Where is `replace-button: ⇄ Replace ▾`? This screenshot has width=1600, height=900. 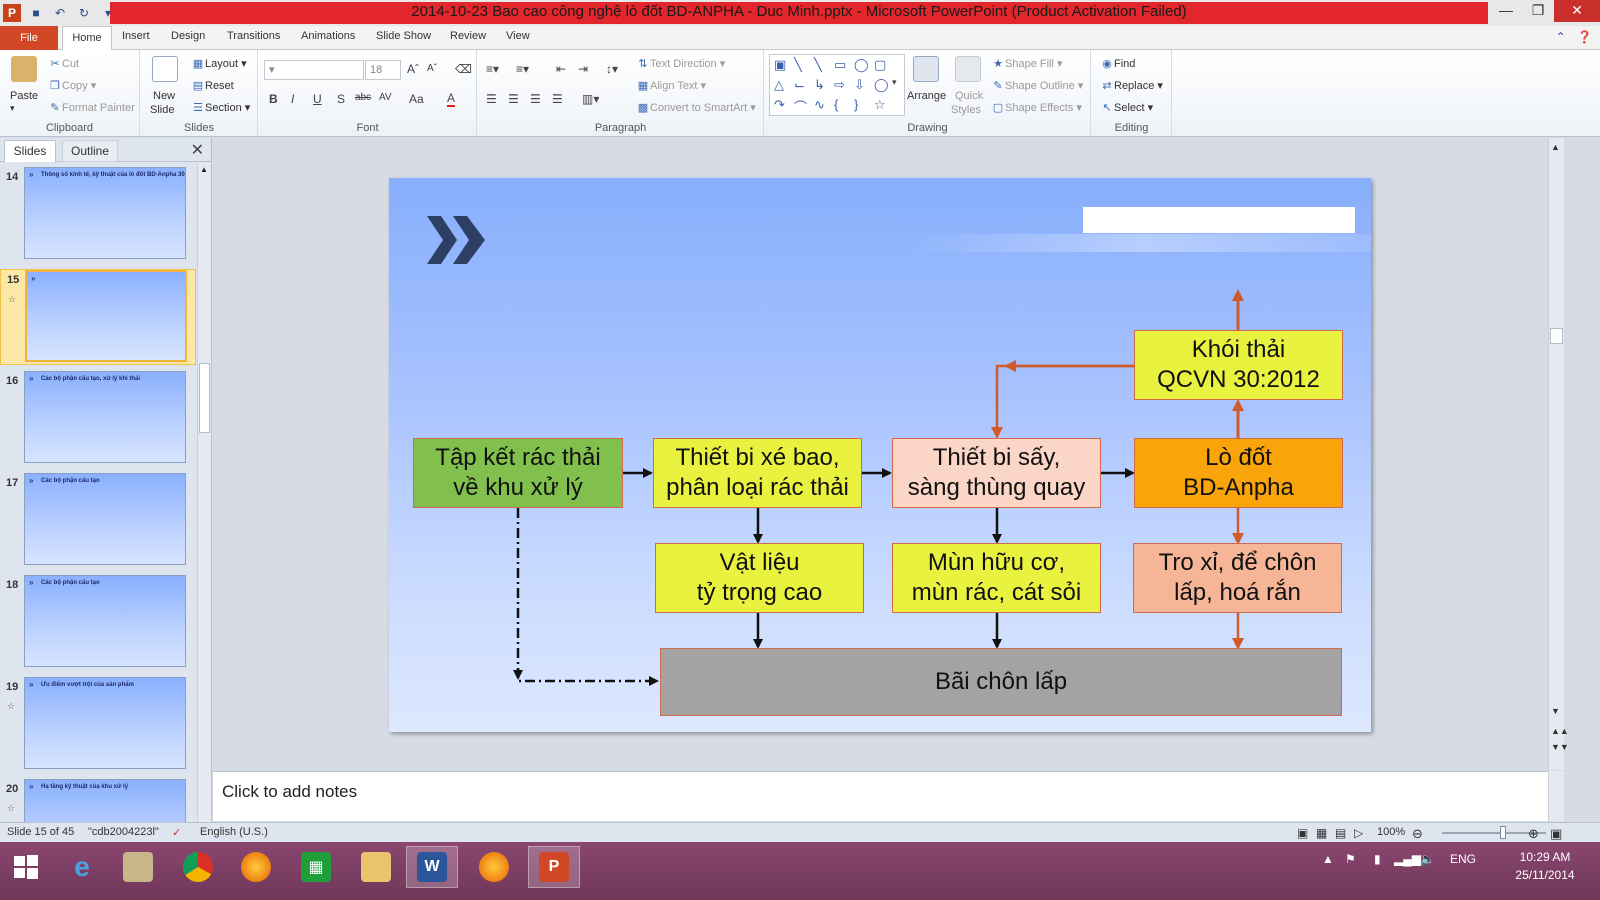
replace-button: ⇄ Replace ▾ is located at coordinates (1131, 85).